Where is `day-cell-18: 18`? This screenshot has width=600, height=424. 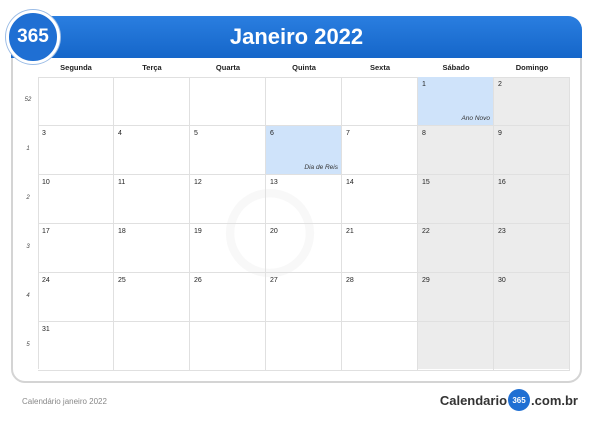 day-cell-18: 18 is located at coordinates (152, 248).